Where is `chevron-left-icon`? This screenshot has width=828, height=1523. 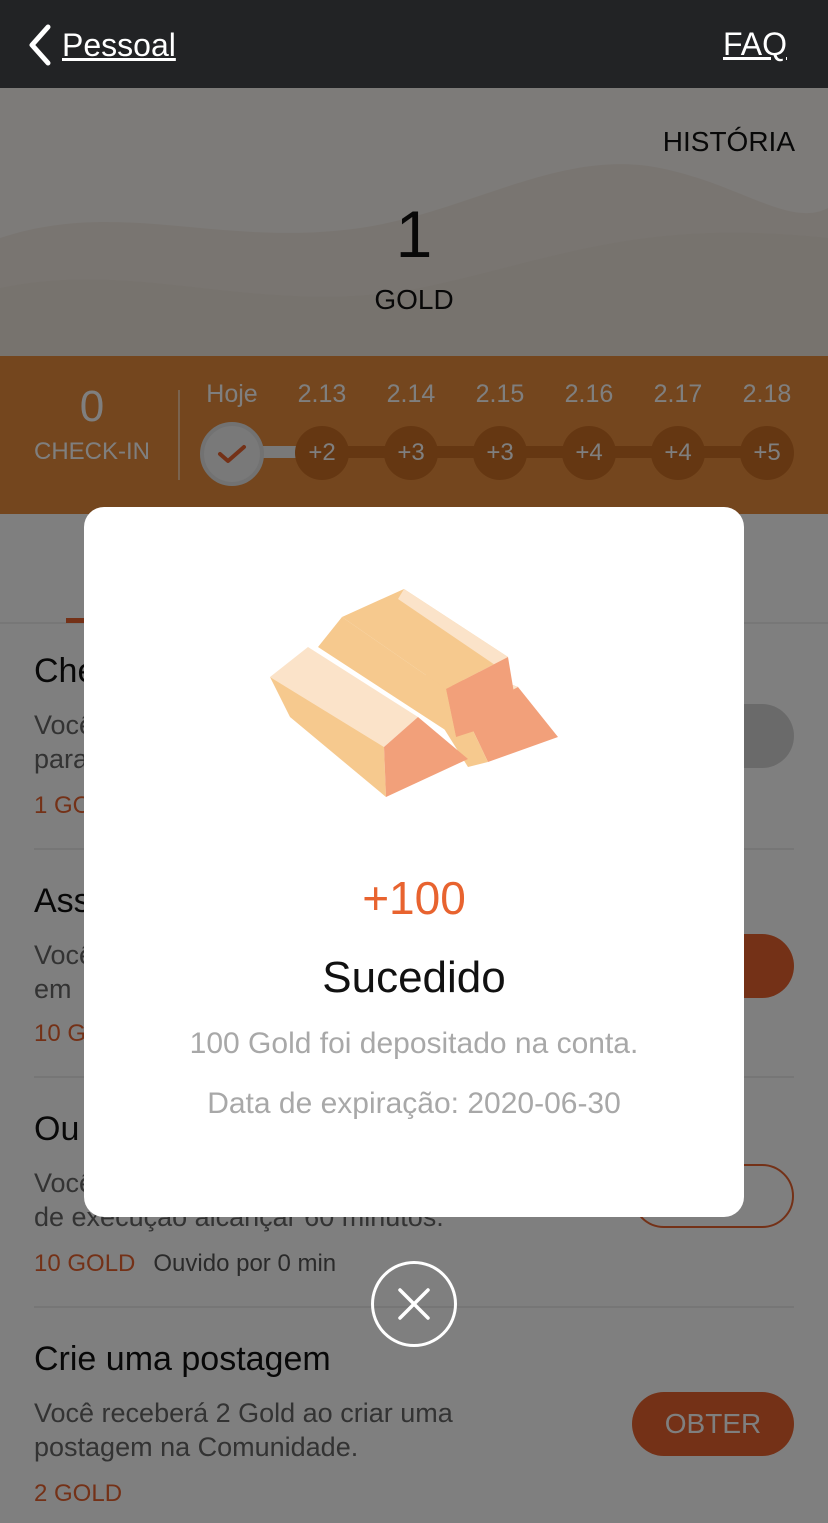
chevron-left-icon is located at coordinates (40, 45).